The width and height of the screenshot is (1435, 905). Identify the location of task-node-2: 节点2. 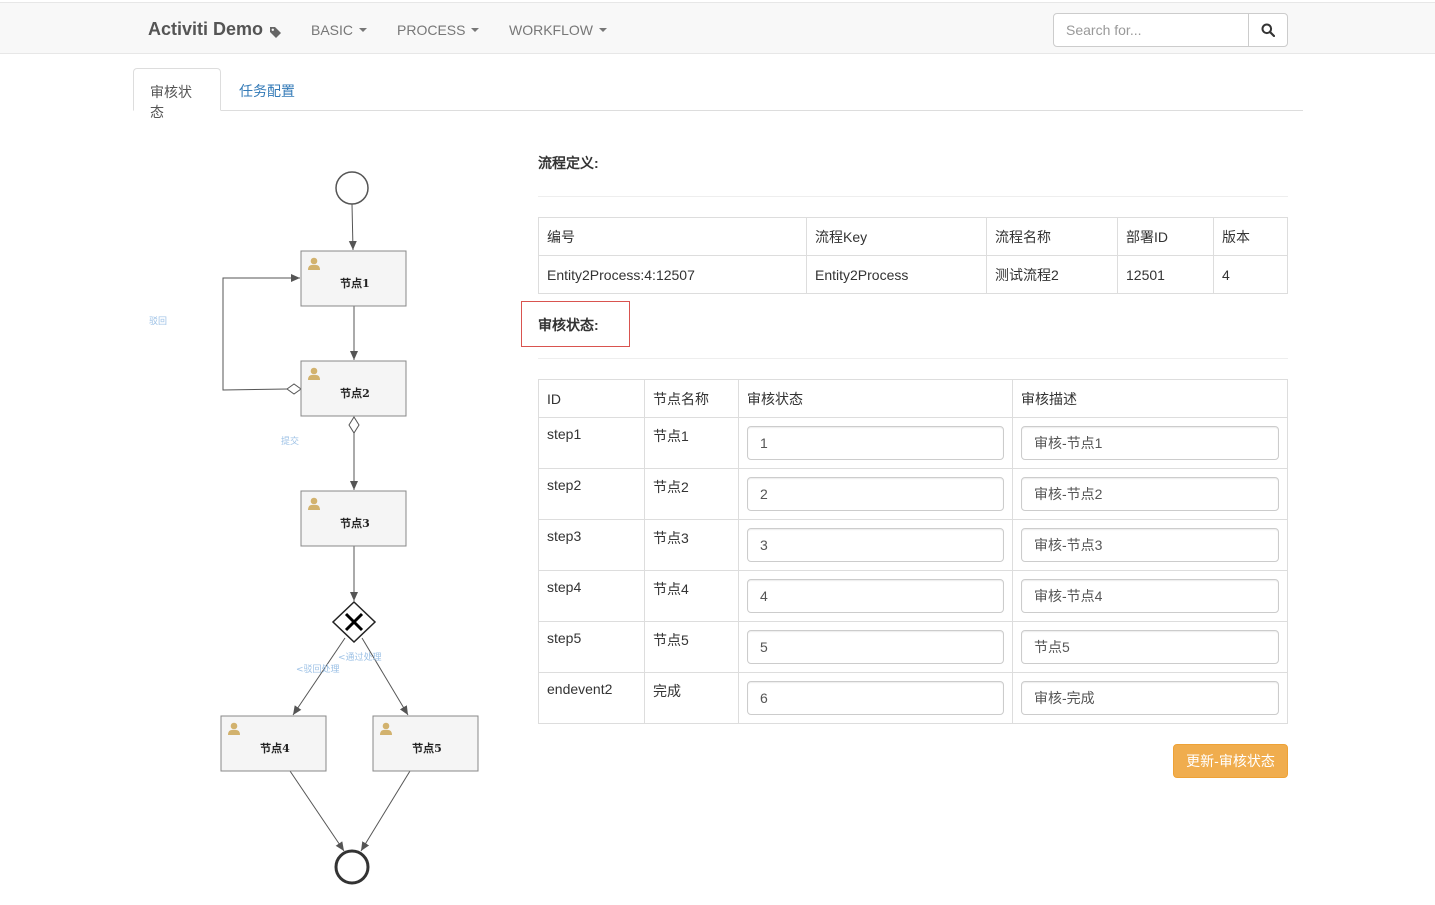
(353, 388).